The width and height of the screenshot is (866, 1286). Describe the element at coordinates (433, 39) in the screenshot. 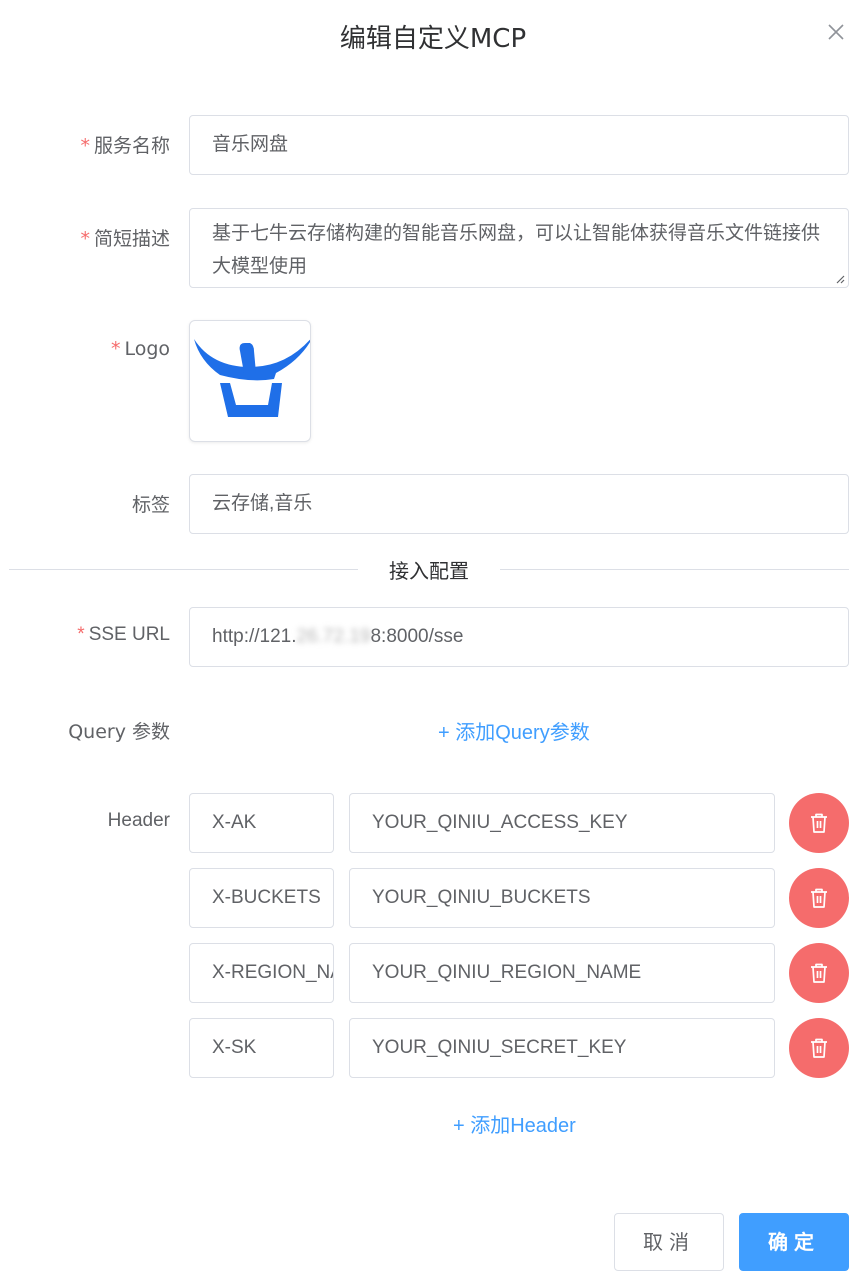

I see `dialog-title: 编辑自定义MCP` at that location.